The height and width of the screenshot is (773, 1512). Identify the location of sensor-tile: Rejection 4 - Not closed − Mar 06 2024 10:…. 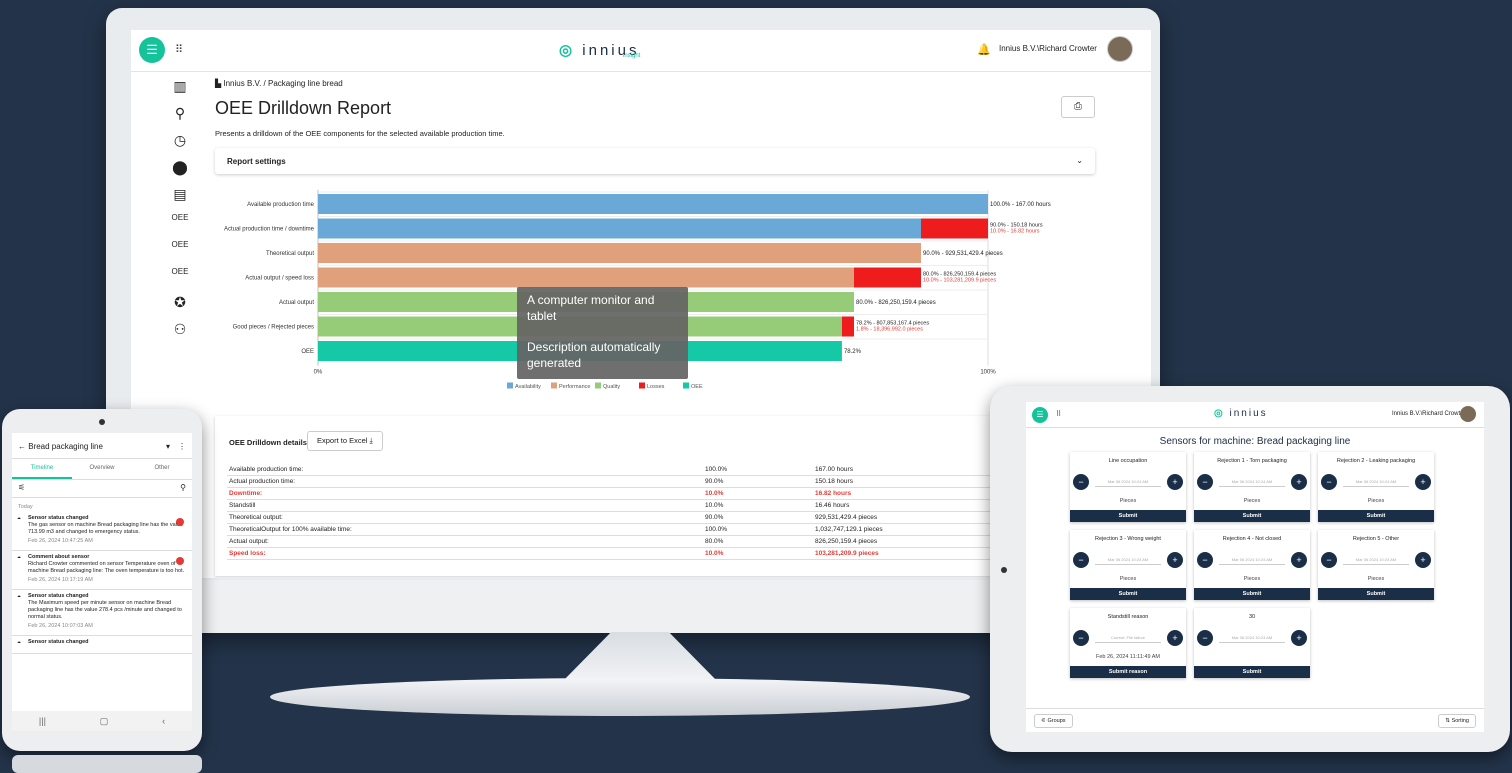
(1252, 565).